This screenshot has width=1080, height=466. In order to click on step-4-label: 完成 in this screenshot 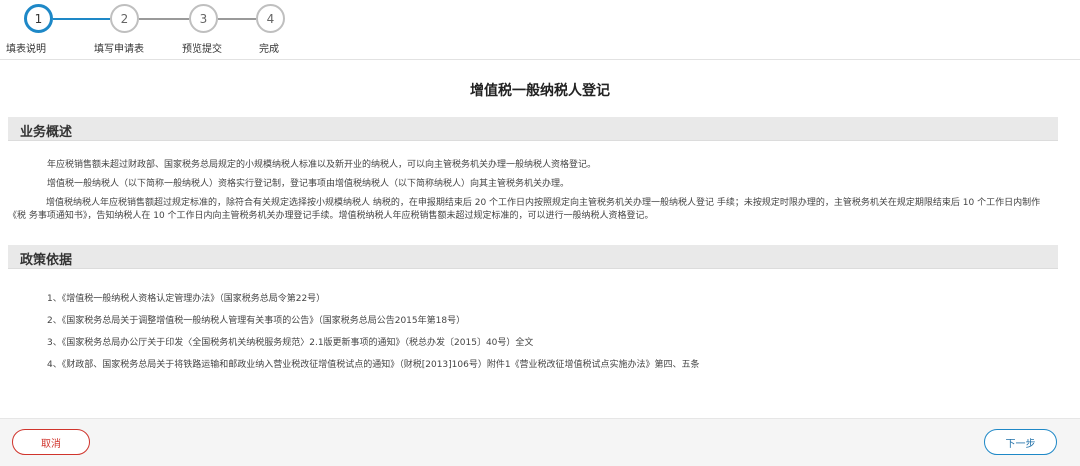, I will do `click(269, 49)`.